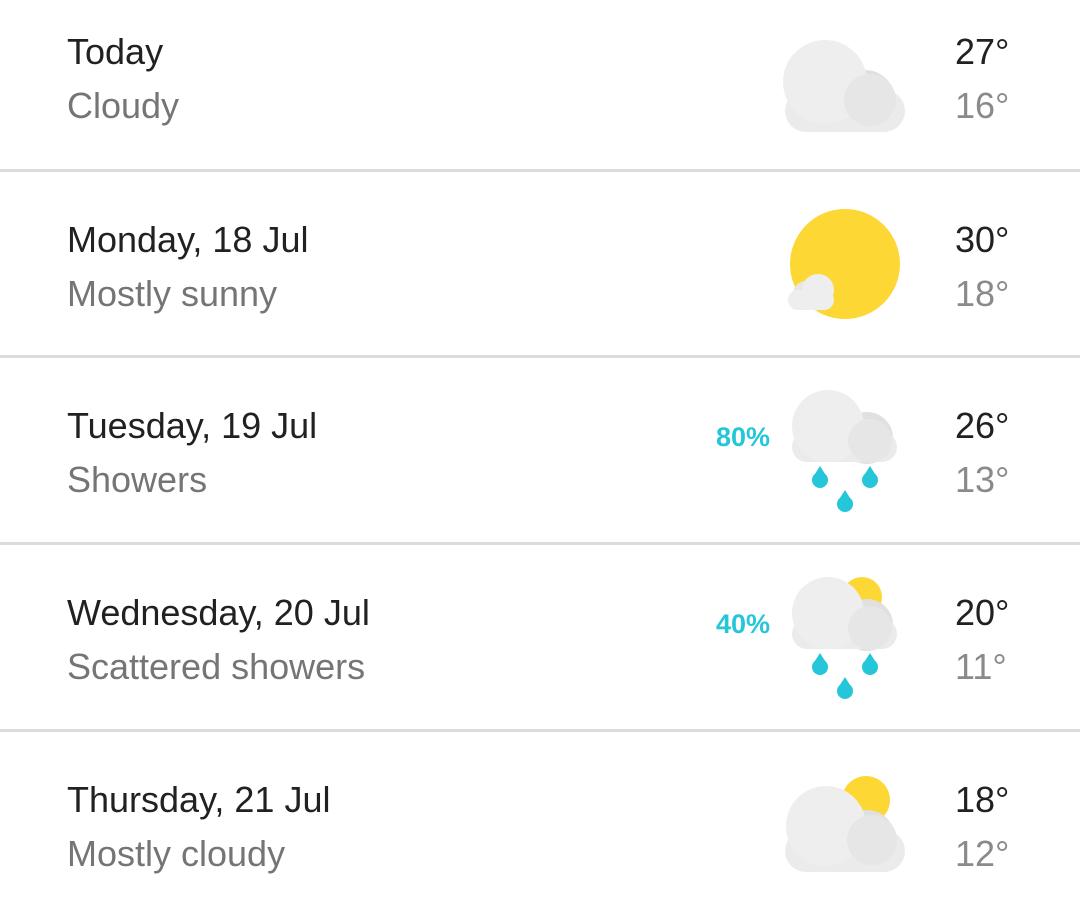 Image resolution: width=1080 pixels, height=916 pixels. Describe the element at coordinates (218, 612) in the screenshot. I see `forecast-day: Wednesday, 20 Jul` at that location.